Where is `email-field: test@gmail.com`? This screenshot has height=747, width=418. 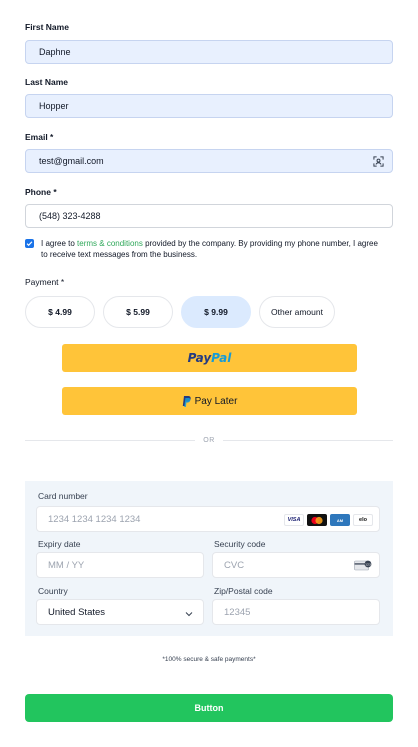 email-field: test@gmail.com is located at coordinates (209, 161).